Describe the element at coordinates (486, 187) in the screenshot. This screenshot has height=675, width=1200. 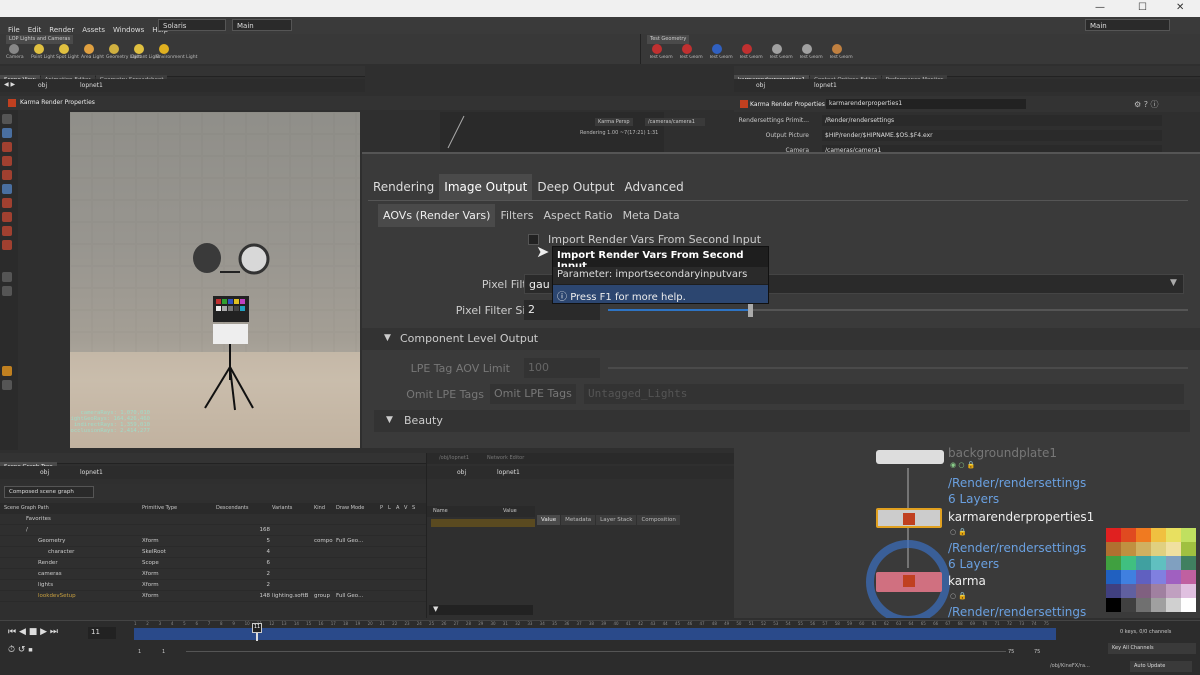
I see `tab-image-output: Image Output` at that location.